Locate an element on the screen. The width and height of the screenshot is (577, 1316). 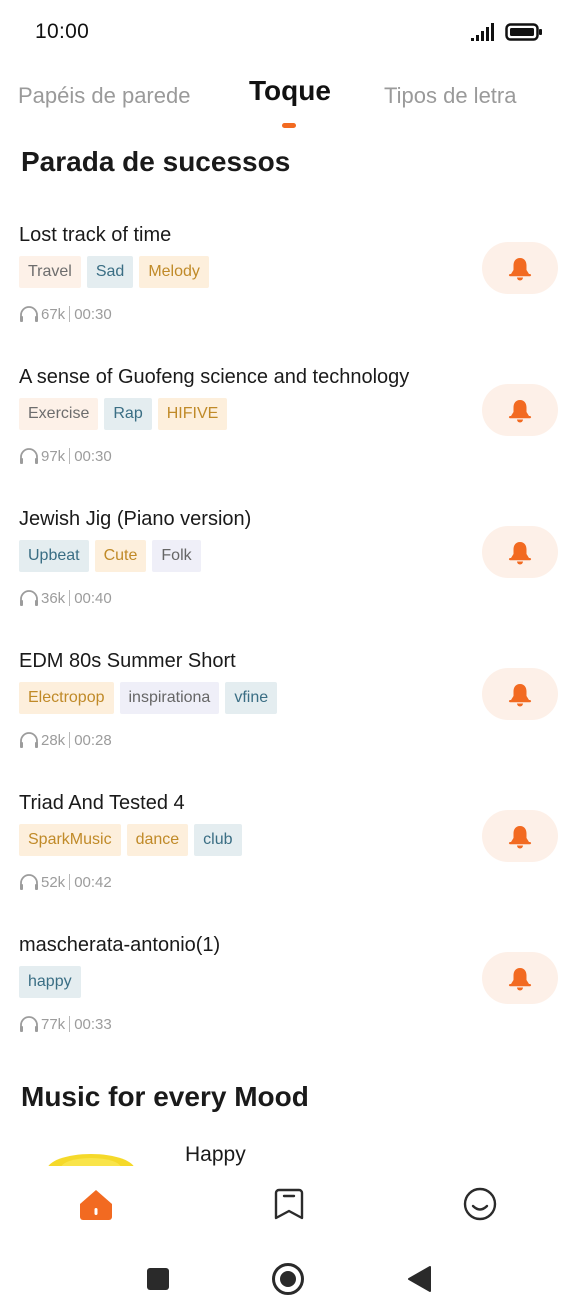
bottom-nav is located at coordinates (288, 1202).